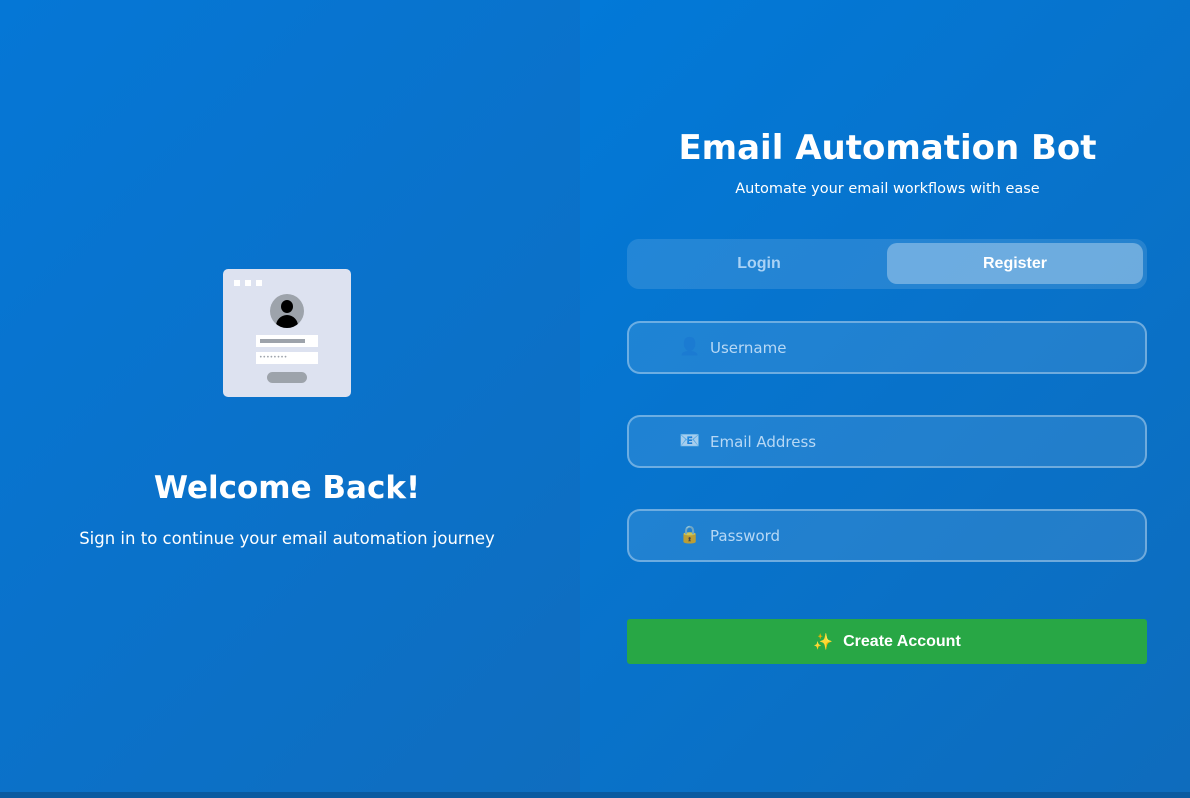 The width and height of the screenshot is (1190, 798). I want to click on email-input, so click(920, 441).